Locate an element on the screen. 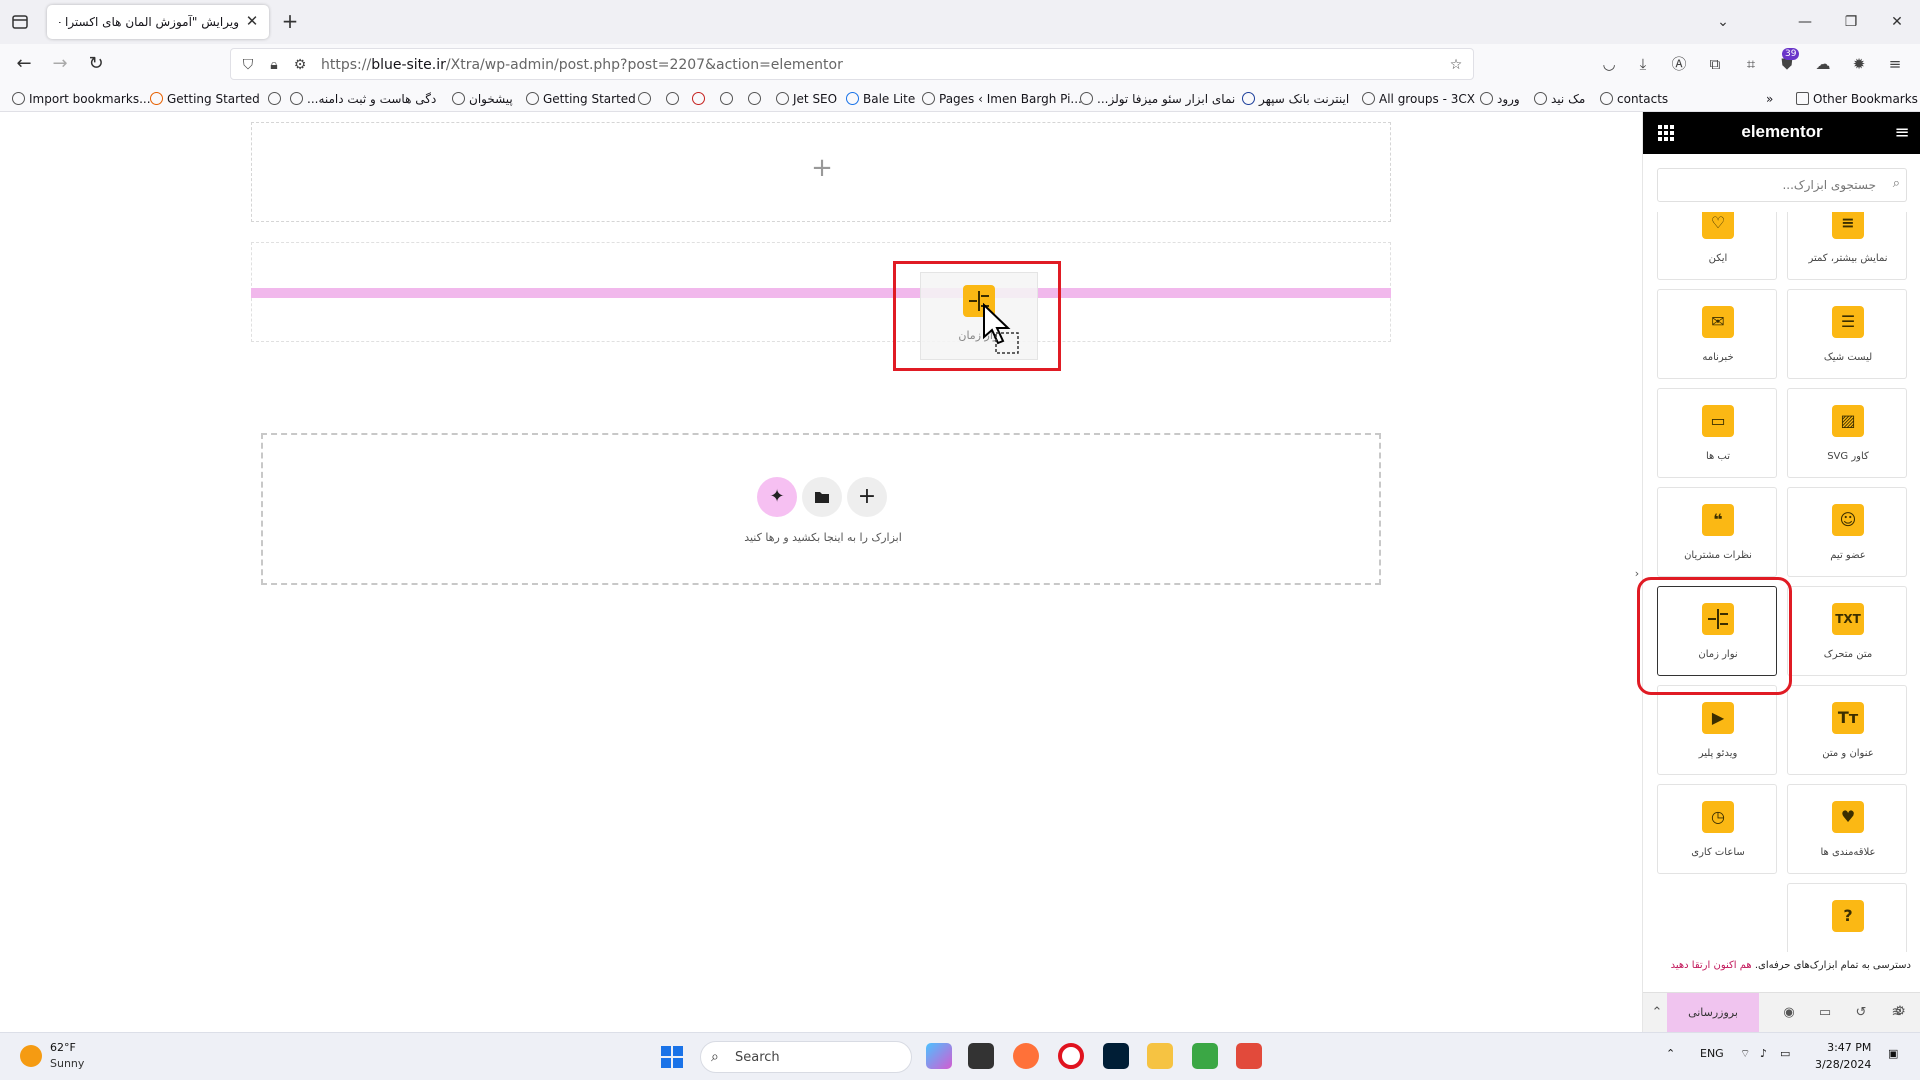  photoshop-icon is located at coordinates (1116, 1056).